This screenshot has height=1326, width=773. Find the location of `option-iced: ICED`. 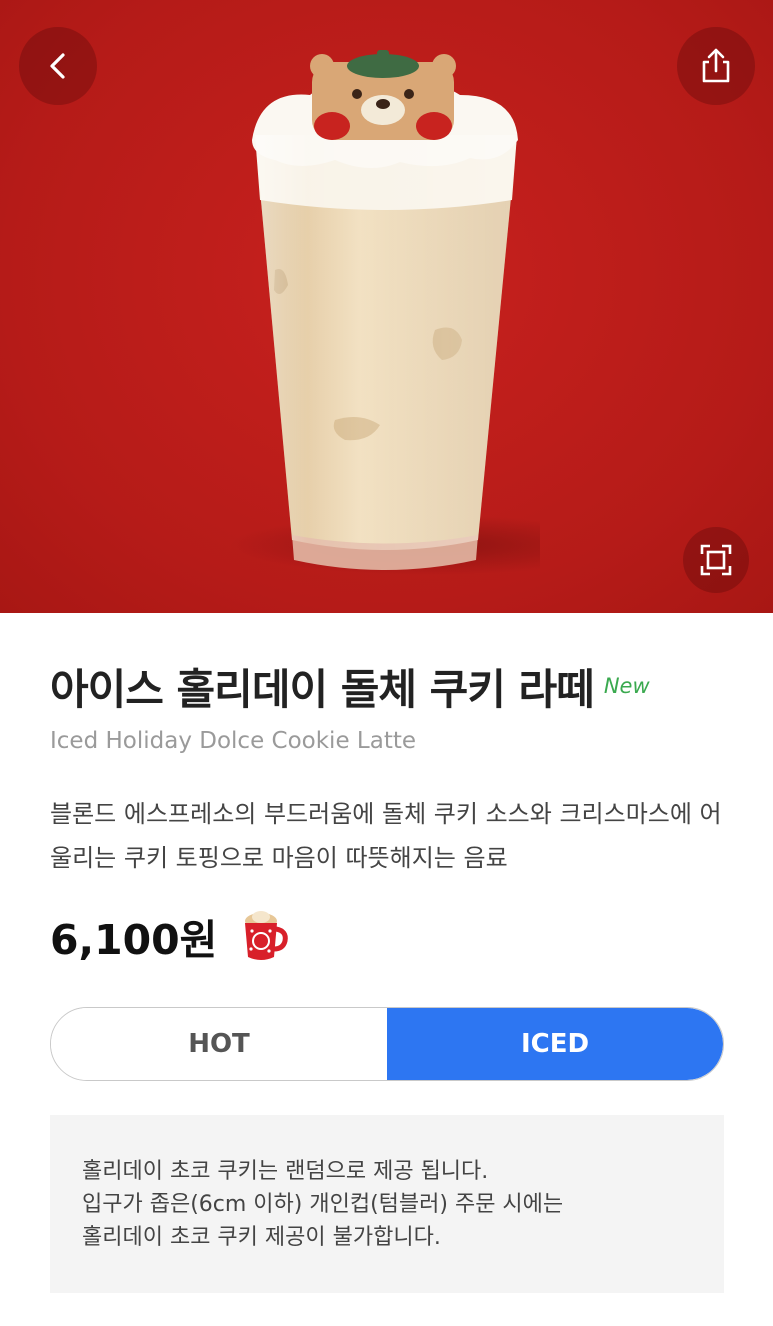

option-iced: ICED is located at coordinates (555, 1044).